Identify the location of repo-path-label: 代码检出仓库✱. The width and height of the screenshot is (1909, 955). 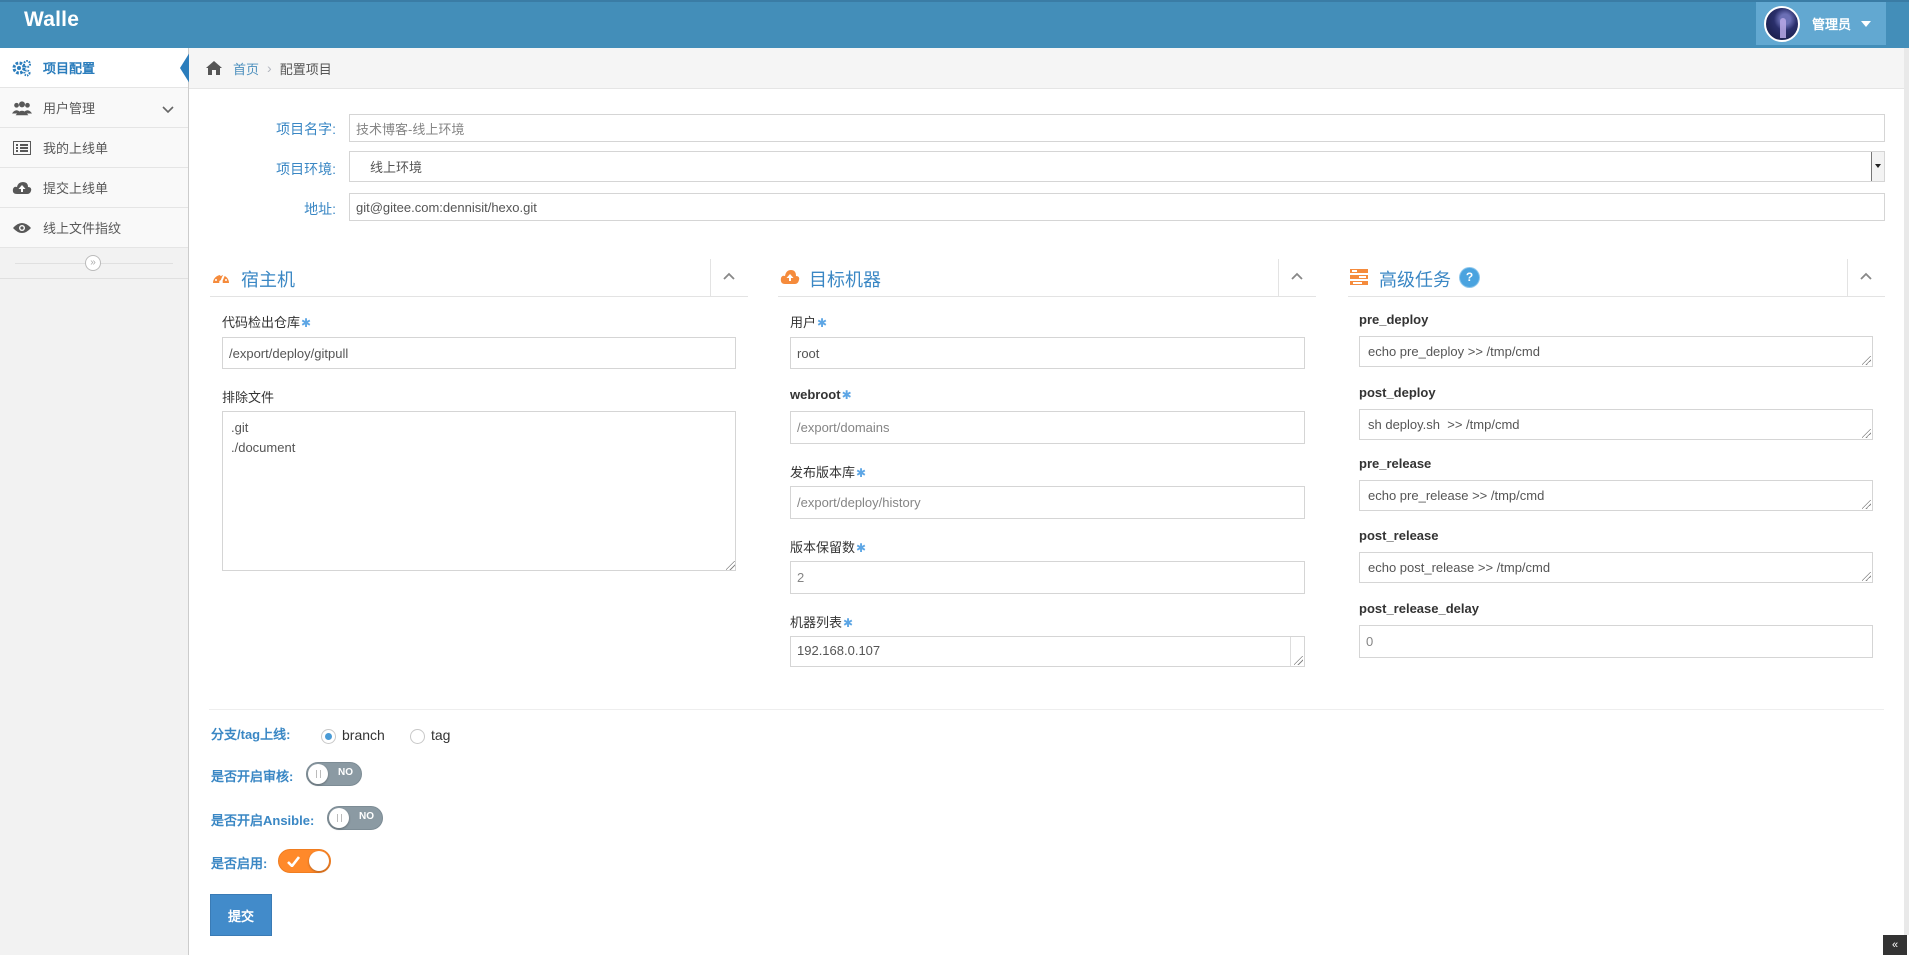
(267, 322).